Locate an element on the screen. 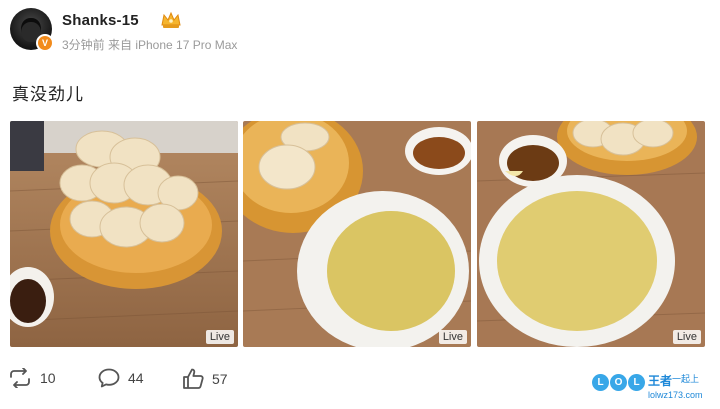  post-meta: 3分钟前 来自 iPhone 17 Pro Max is located at coordinates (150, 45).